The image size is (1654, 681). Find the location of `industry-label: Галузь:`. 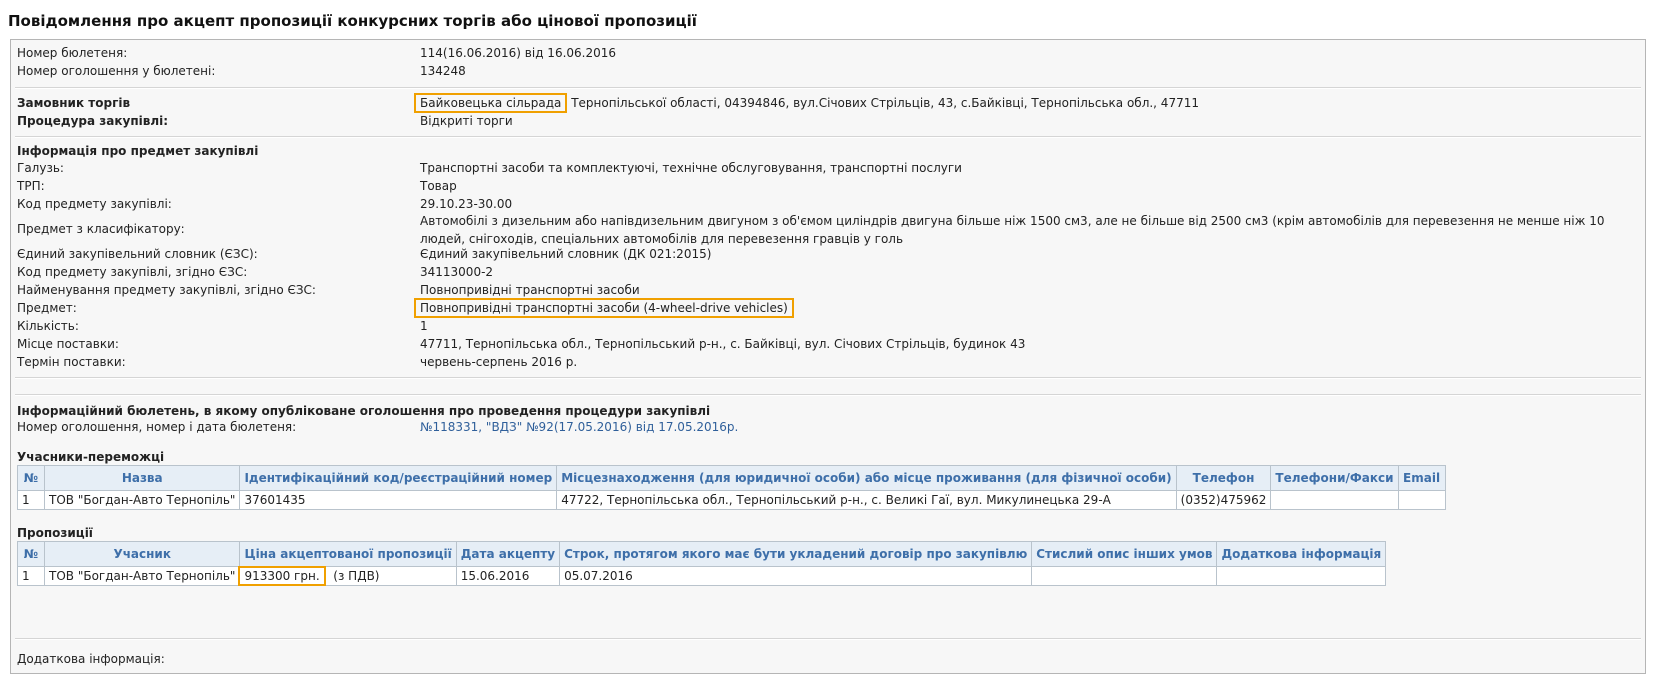

industry-label: Галузь: is located at coordinates (40, 168).